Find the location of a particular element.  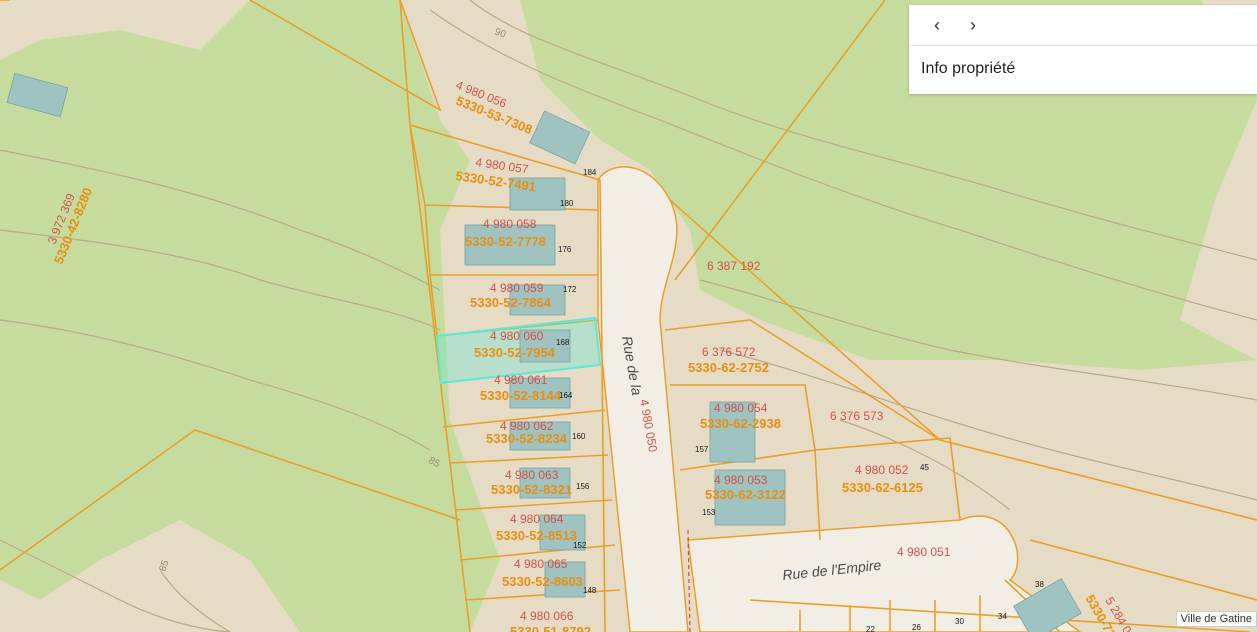

lot-number: 6 376 573 is located at coordinates (857, 416).